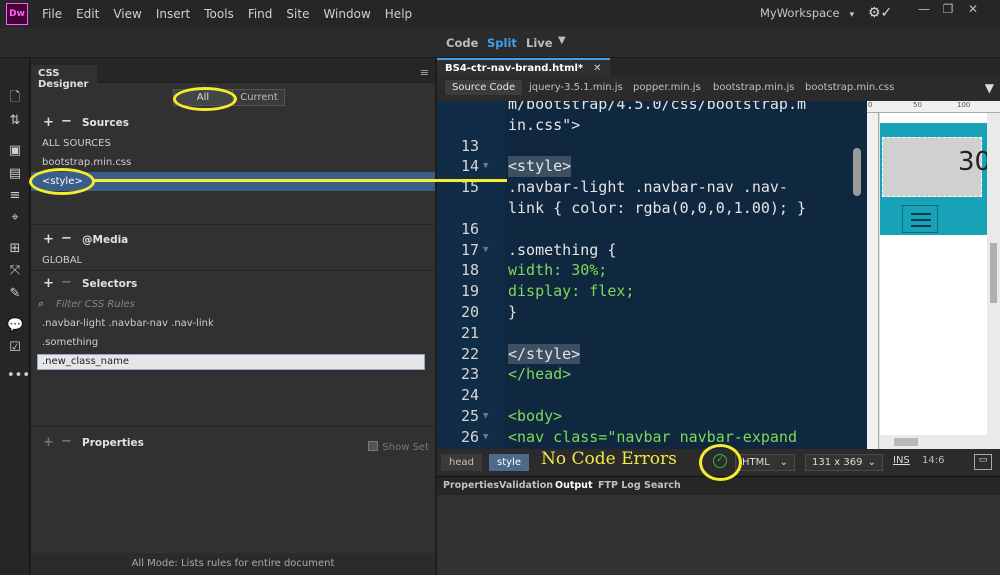  I want to click on add-media-icon: +, so click(48, 239).